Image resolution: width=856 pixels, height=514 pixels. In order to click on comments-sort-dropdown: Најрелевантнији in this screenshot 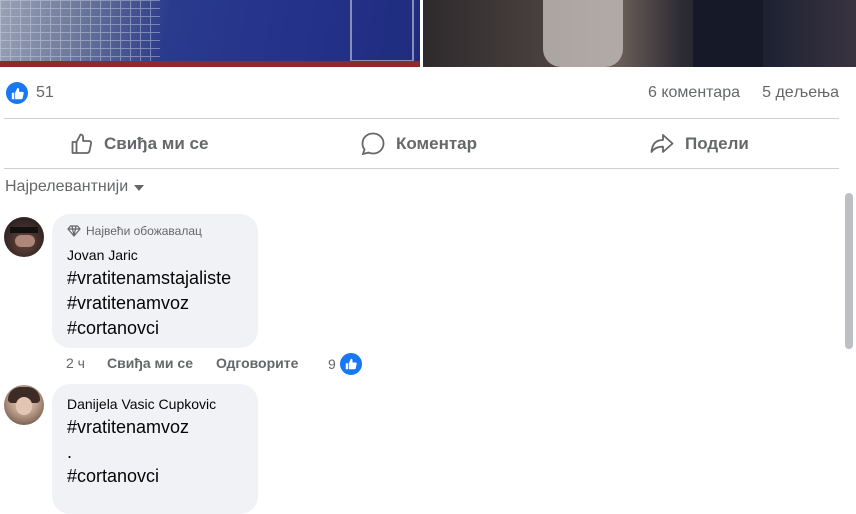, I will do `click(75, 187)`.